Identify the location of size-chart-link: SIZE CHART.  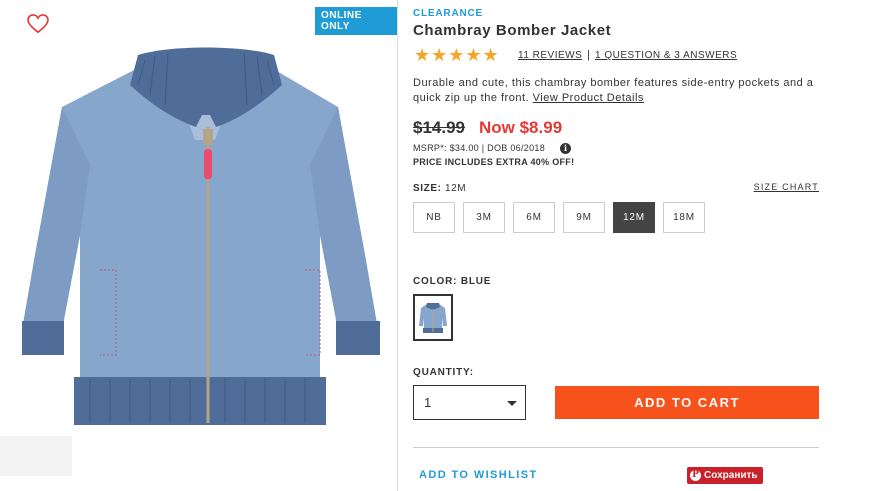
(786, 187).